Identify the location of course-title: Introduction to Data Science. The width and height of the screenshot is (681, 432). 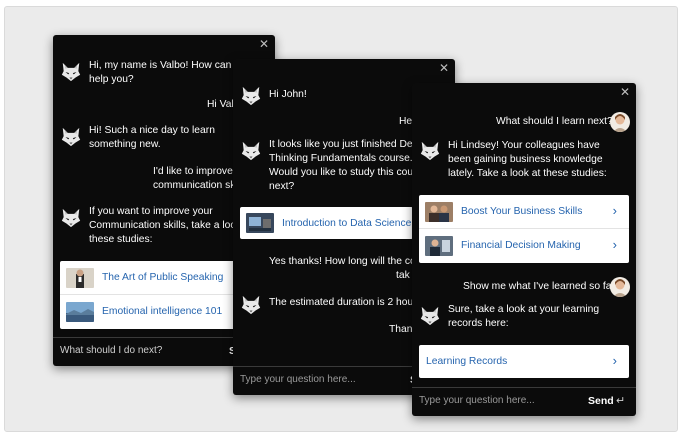
(347, 223).